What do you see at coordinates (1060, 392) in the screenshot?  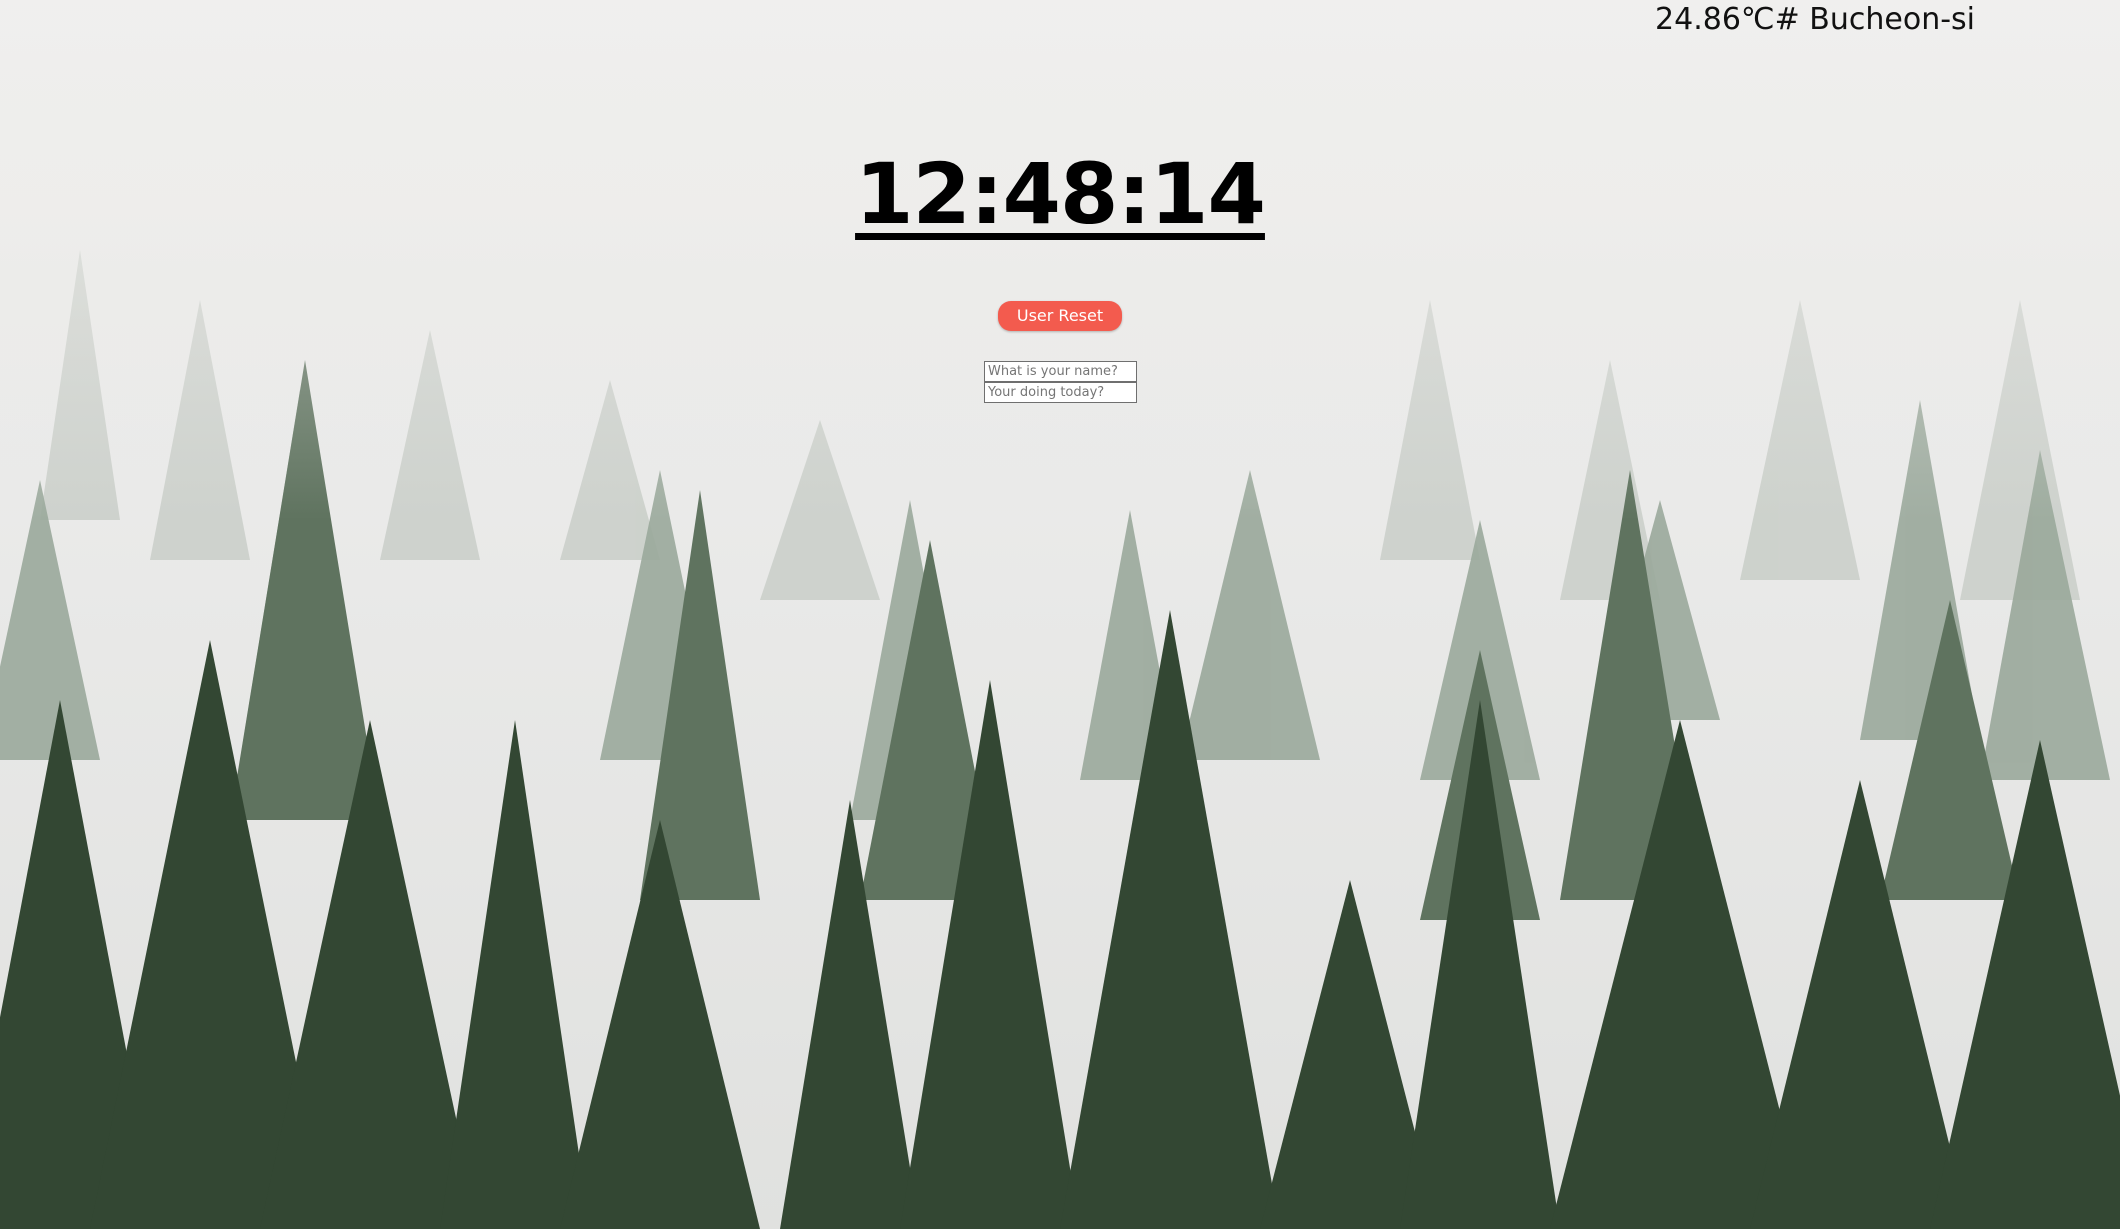 I see `todo-input` at bounding box center [1060, 392].